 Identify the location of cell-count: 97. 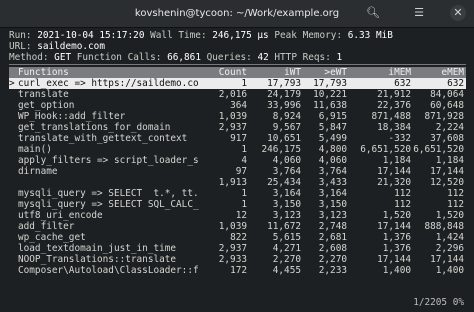
(241, 171).